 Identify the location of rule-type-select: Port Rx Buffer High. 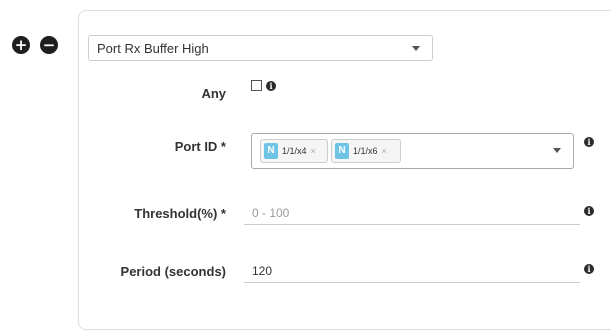
(260, 48).